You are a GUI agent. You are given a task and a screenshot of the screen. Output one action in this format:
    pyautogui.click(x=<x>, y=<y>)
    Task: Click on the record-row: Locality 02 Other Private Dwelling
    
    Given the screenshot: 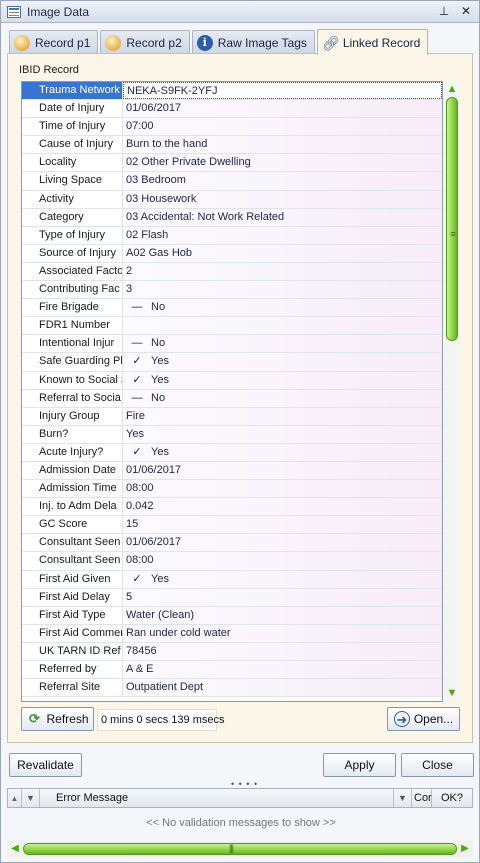 What is the action you would take?
    pyautogui.click(x=232, y=163)
    